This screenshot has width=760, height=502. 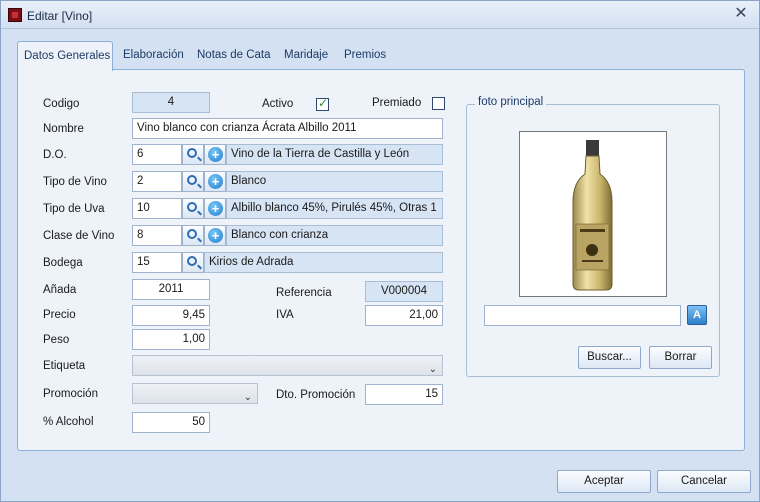 I want to click on tab-premios: Premios, so click(x=365, y=55).